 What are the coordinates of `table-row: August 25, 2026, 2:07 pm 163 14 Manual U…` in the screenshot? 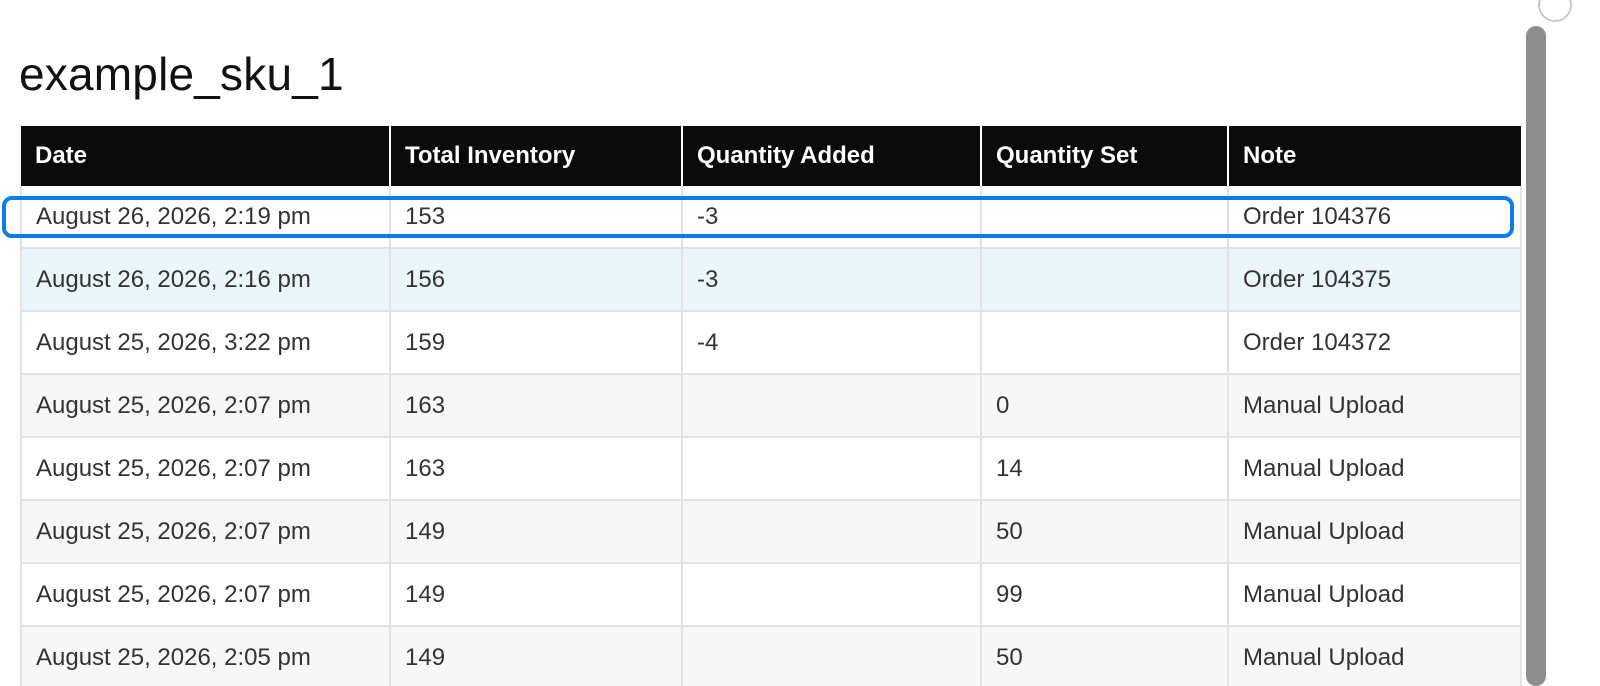 It's located at (771, 469).